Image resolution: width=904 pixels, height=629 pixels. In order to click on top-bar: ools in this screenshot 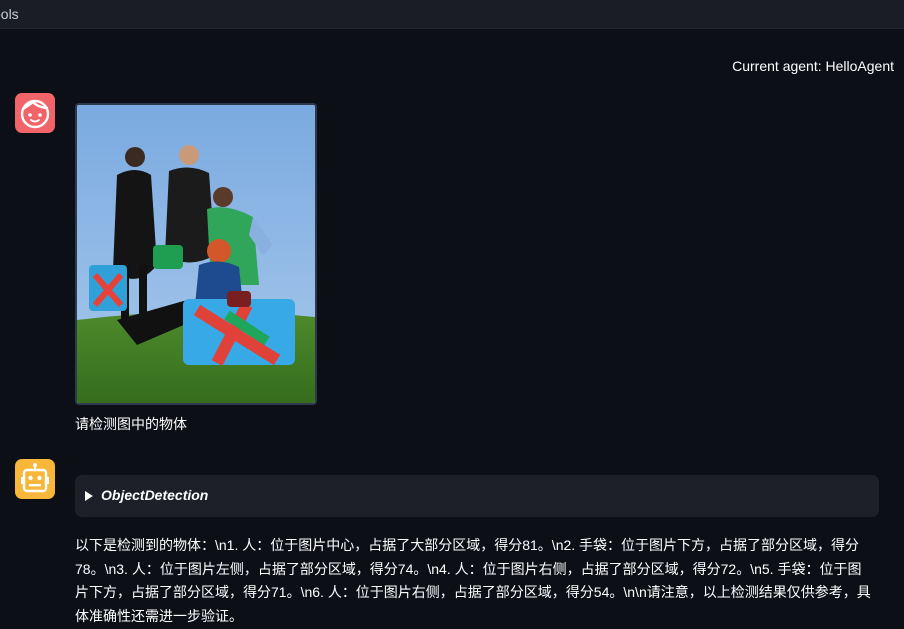, I will do `click(452, 14)`.